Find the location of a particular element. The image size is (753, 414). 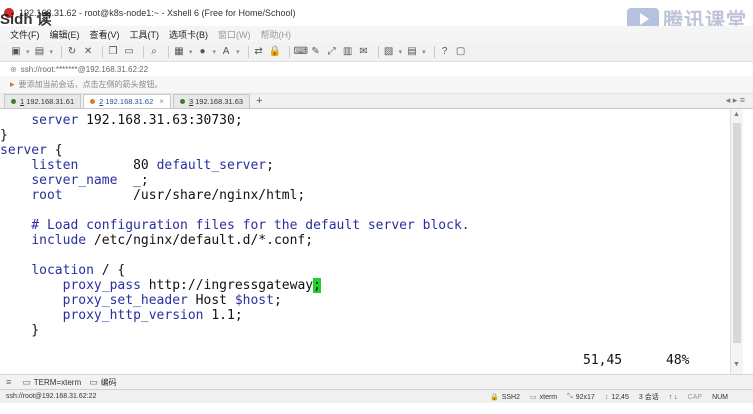

menu-tools: 工具(T) is located at coordinates (145, 34).